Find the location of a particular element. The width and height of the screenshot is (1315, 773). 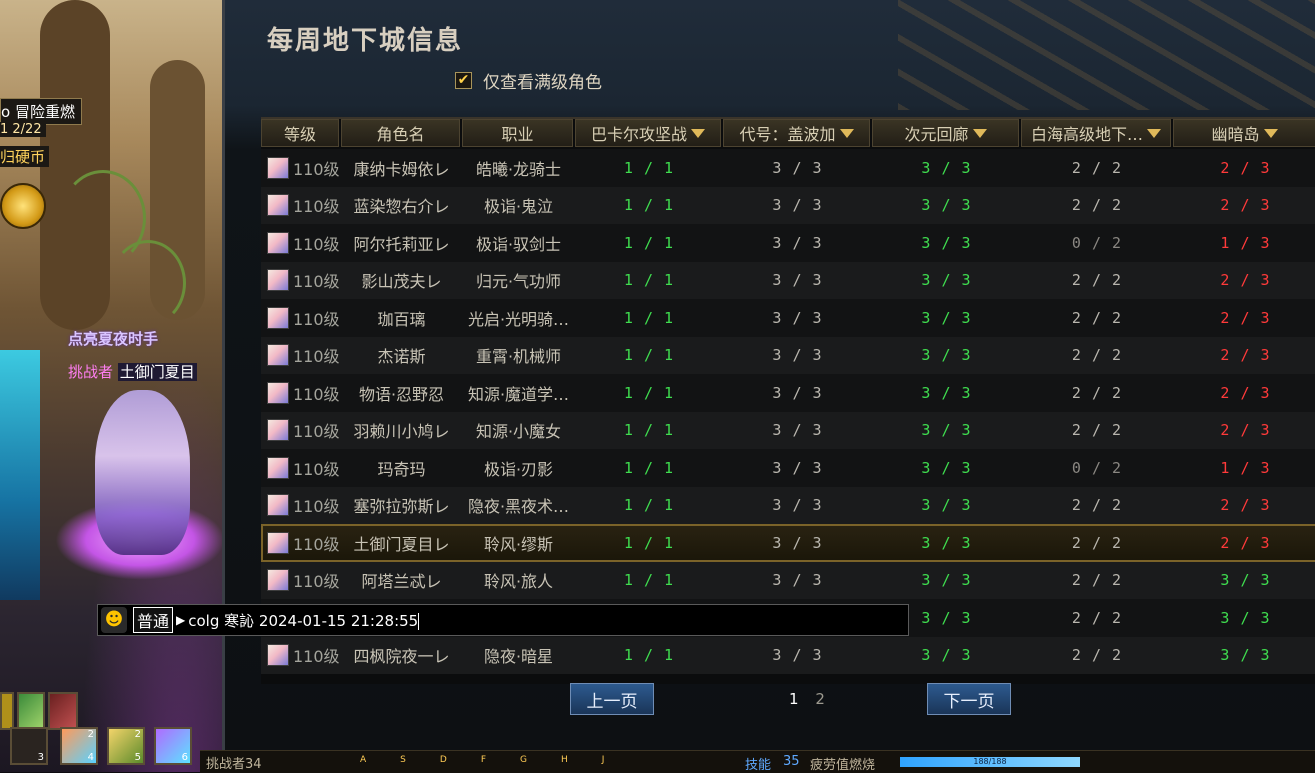

table-row: 110级 珈百璃 光启·光明骑… 1 / 1 3 / 3 3 / 3 2 / 2 2 / 3 is located at coordinates (788, 318).